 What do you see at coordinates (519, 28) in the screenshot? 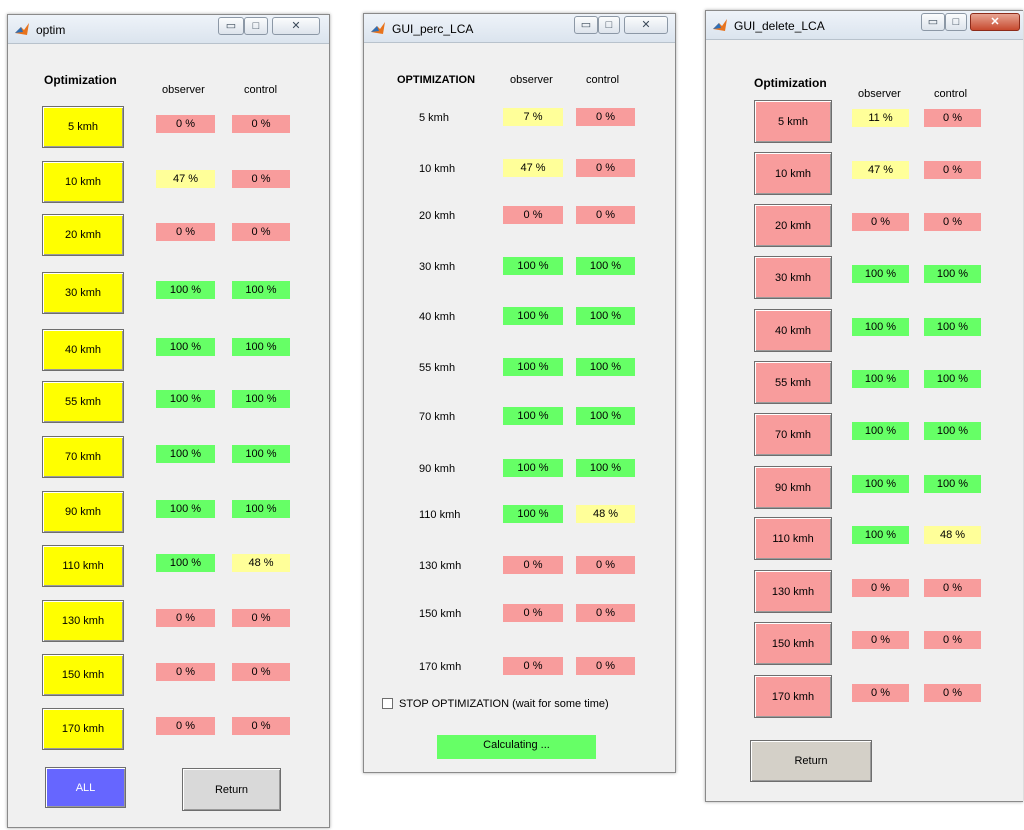
I see `title-bar: GUI_perc_LCA ▭ □ ✕` at bounding box center [519, 28].